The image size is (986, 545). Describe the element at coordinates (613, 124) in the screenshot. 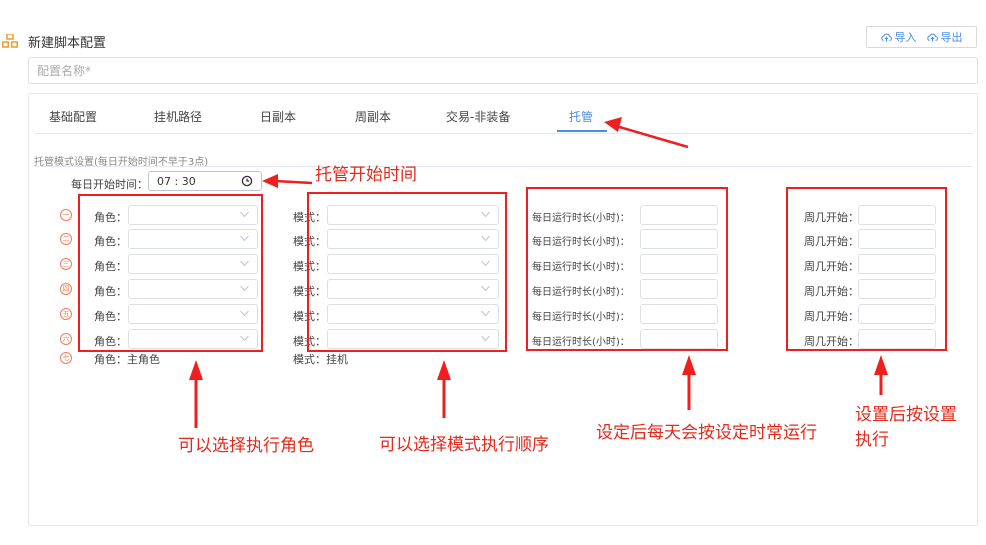

I see `arrow-head-hosting-tab` at that location.